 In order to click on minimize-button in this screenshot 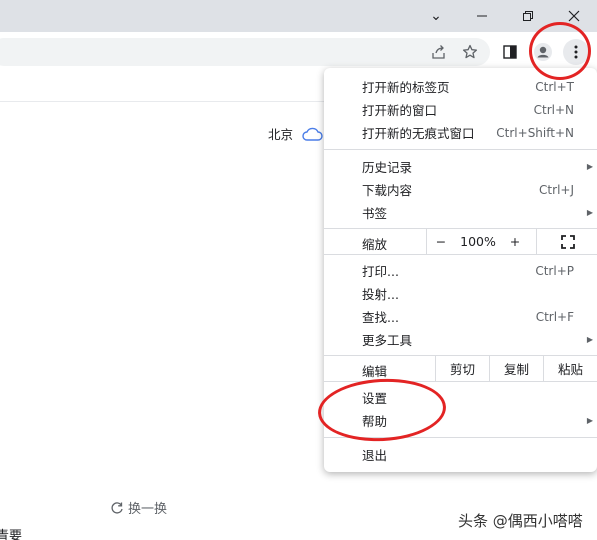, I will do `click(482, 16)`.